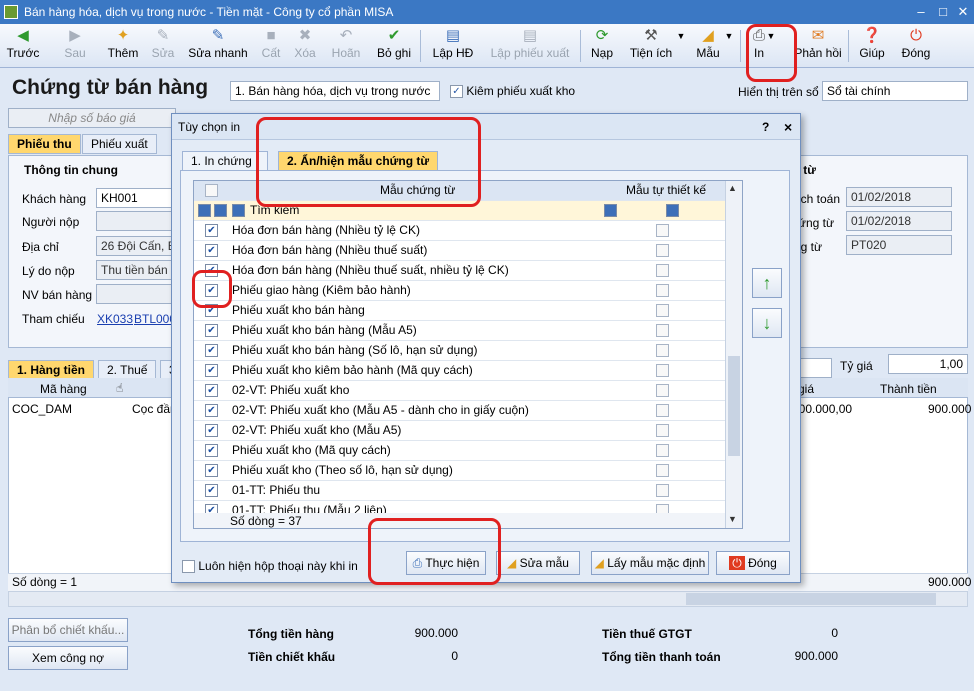 This screenshot has width=974, height=691. Describe the element at coordinates (460, 231) in the screenshot. I see `template-row: ✔ Hóa đơn bán hàng (Nhiều tỷ lệ CK)` at that location.